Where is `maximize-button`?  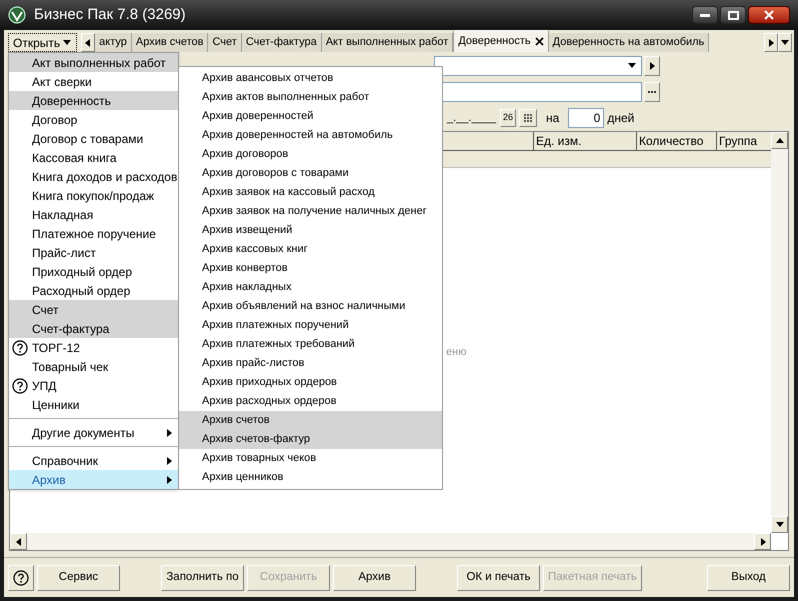 maximize-button is located at coordinates (733, 15).